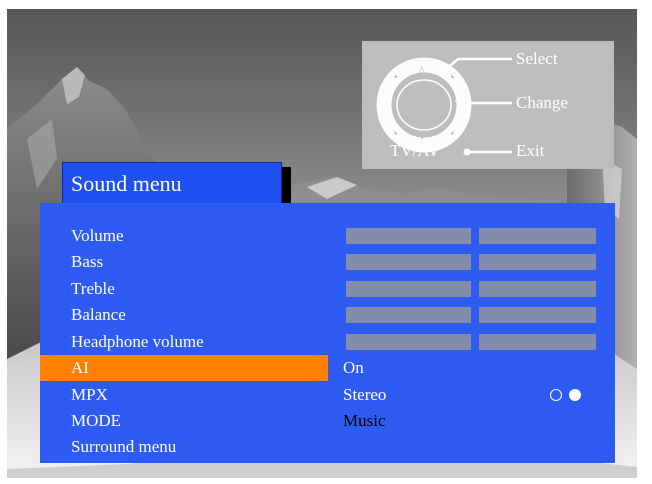 The height and width of the screenshot is (484, 652). I want to click on menu-item-ai: AI On, so click(327, 368).